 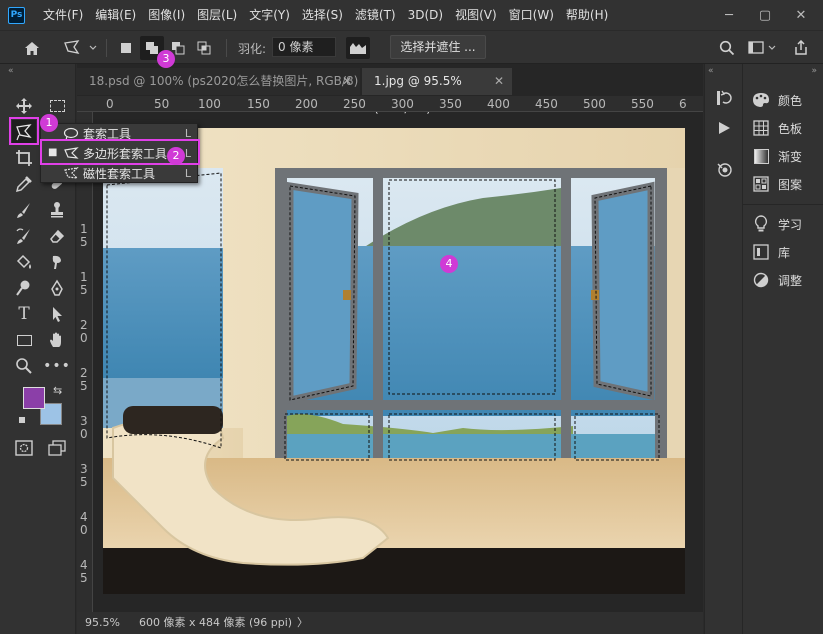 I want to click on ruler-label: 4, so click(x=84, y=565).